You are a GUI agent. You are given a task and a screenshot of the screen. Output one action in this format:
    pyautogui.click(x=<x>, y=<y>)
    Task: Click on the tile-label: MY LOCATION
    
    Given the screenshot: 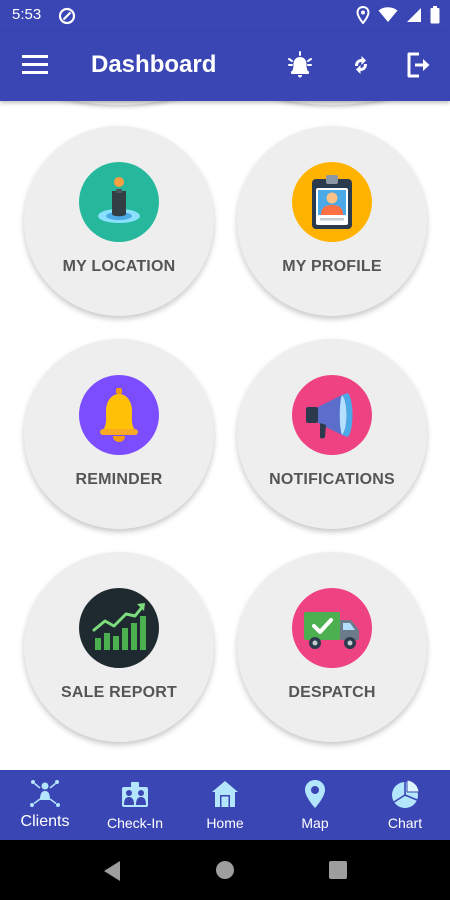 What is the action you would take?
    pyautogui.click(x=119, y=266)
    